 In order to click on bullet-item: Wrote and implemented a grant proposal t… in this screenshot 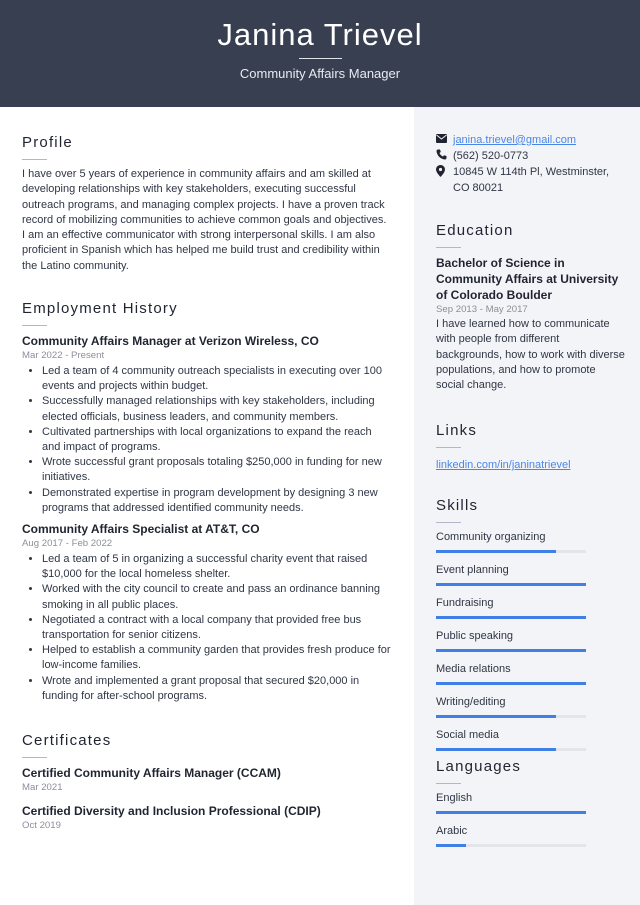, I will do `click(217, 689)`.